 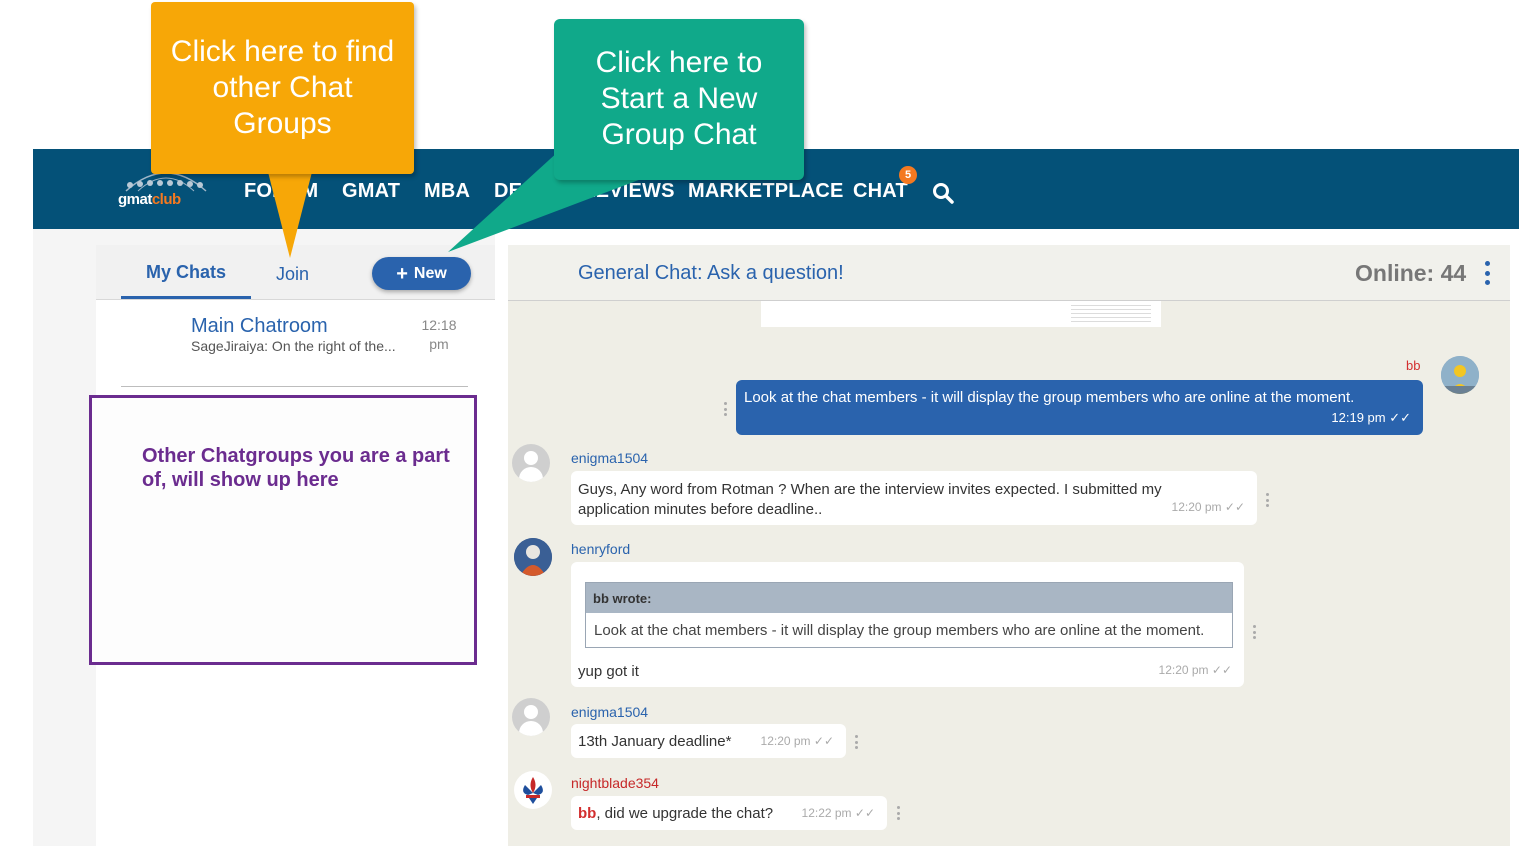 I want to click on new-button-label: New, so click(x=430, y=273).